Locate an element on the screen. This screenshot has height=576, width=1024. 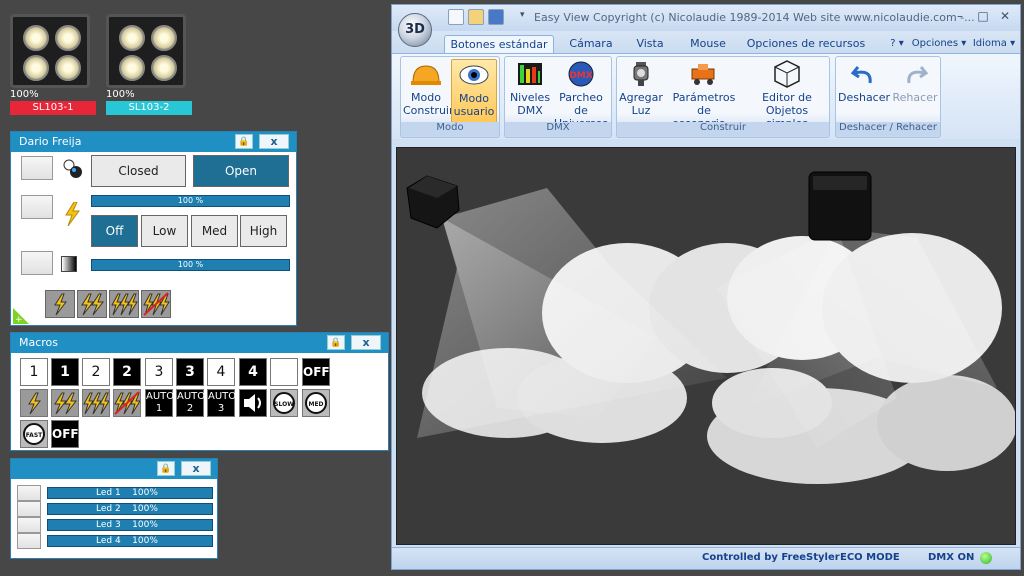
panel-title-bar: Macros 🔒 x is located at coordinates (199, 343).